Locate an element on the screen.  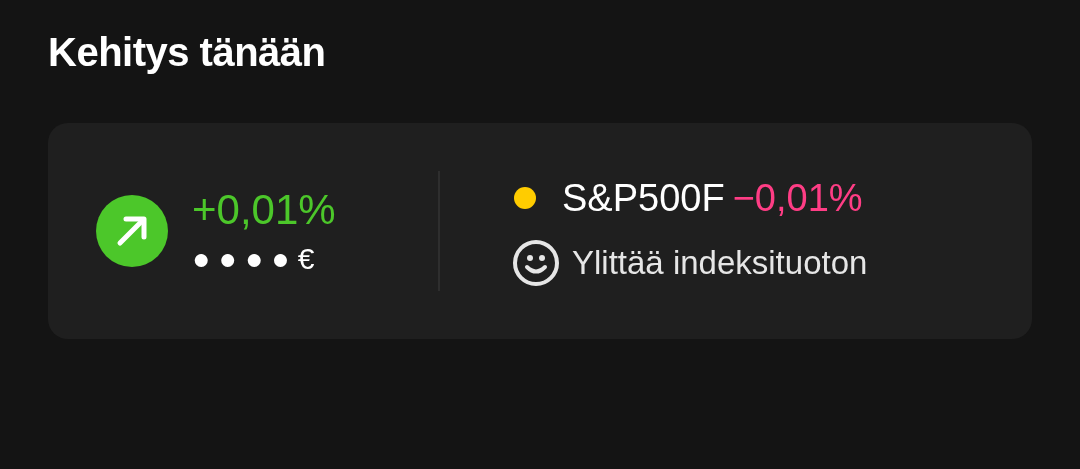
hidden-value: ● ● ● ● € is located at coordinates (254, 259).